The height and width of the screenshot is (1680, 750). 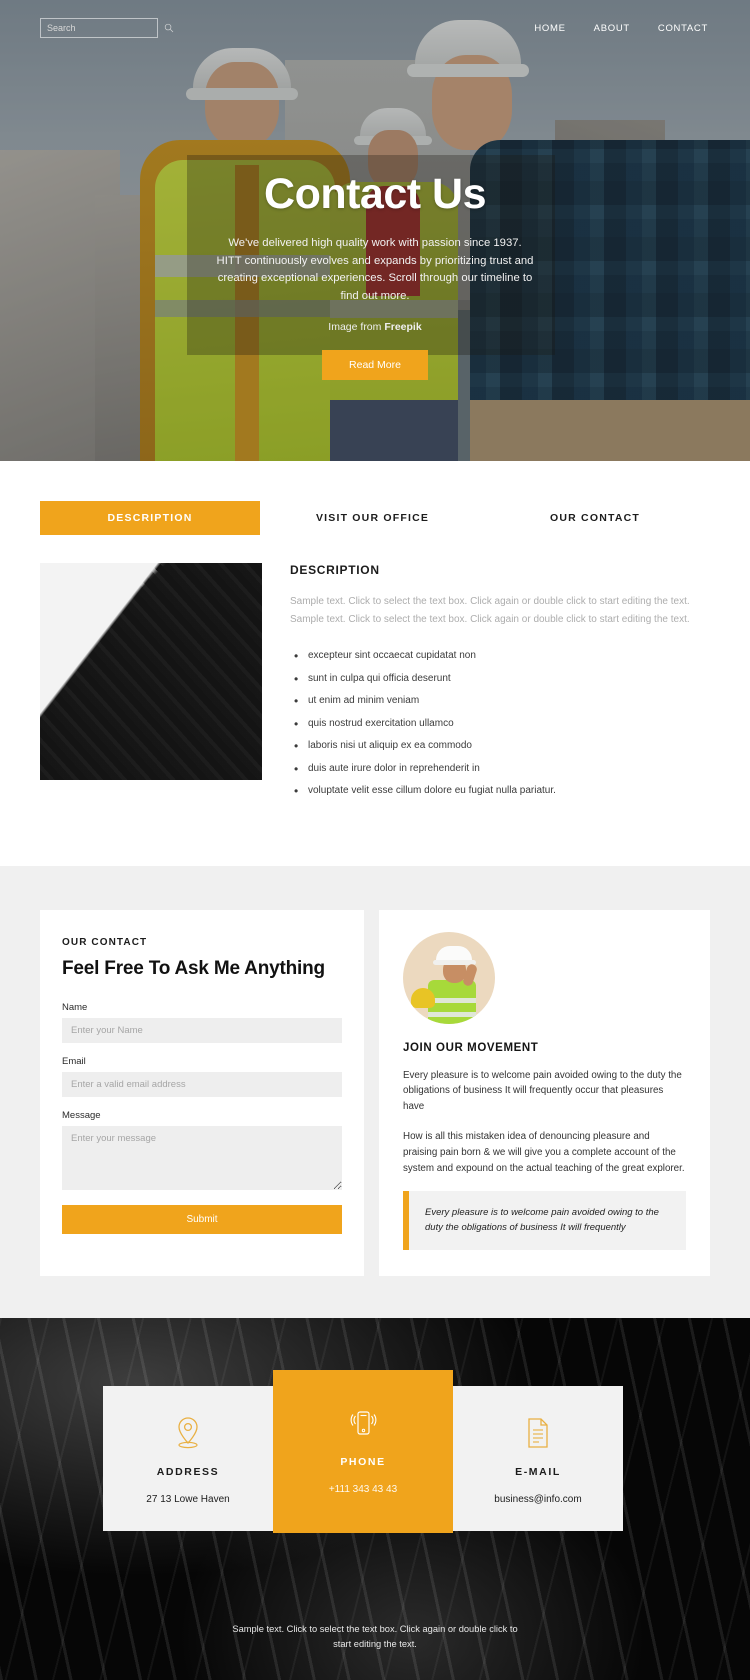 I want to click on contact-form-title: Feel Free To Ask Me Anything, so click(x=193, y=968).